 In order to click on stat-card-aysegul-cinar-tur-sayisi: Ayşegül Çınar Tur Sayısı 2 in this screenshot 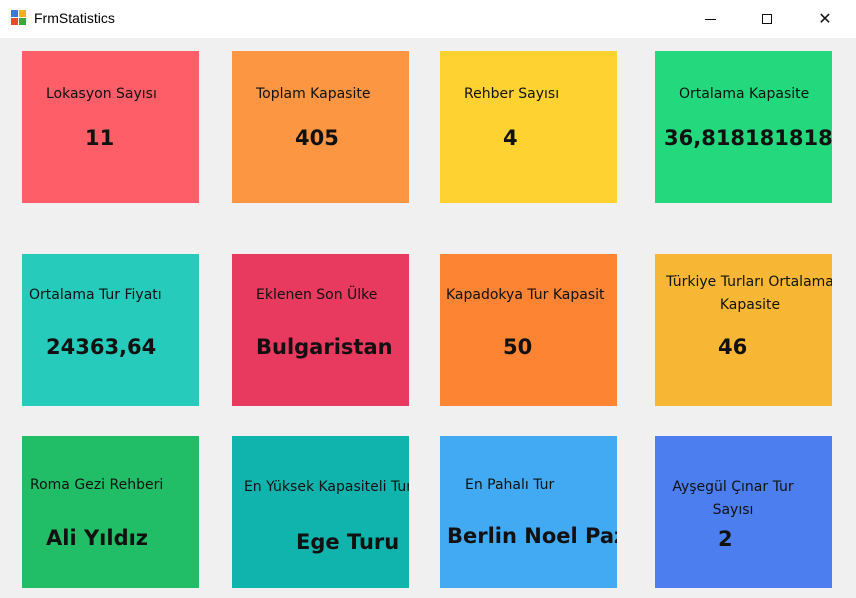, I will do `click(743, 512)`.